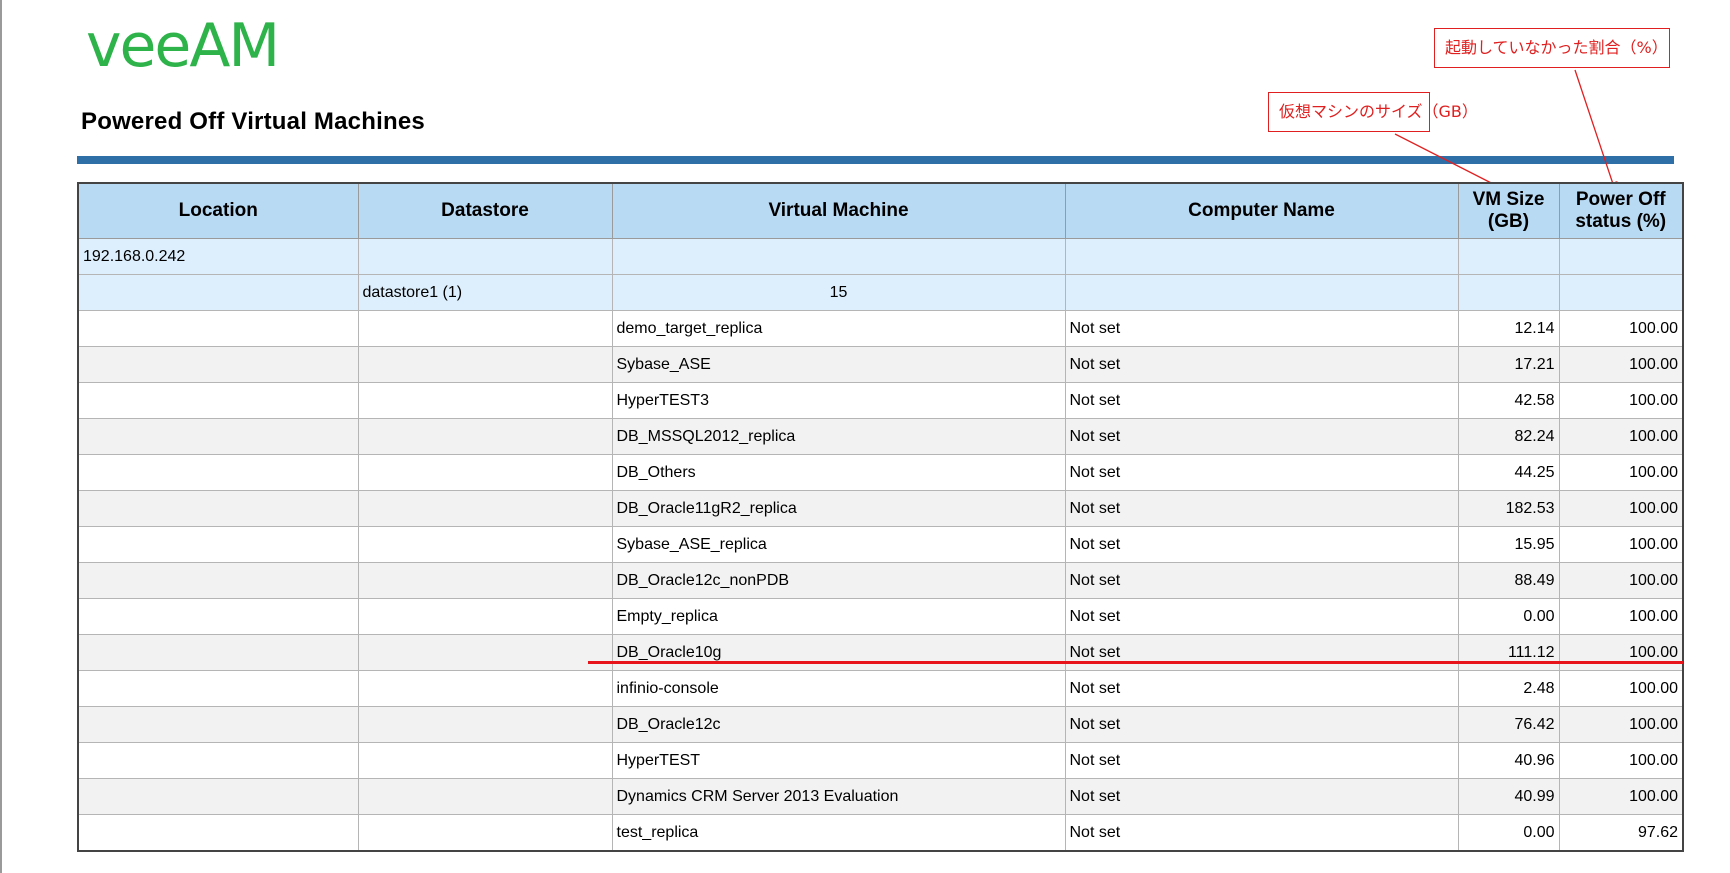 The height and width of the screenshot is (873, 1730). Describe the element at coordinates (1552, 48) in the screenshot. I see `power-off-callout: 起動していなかった割合（%）` at that location.